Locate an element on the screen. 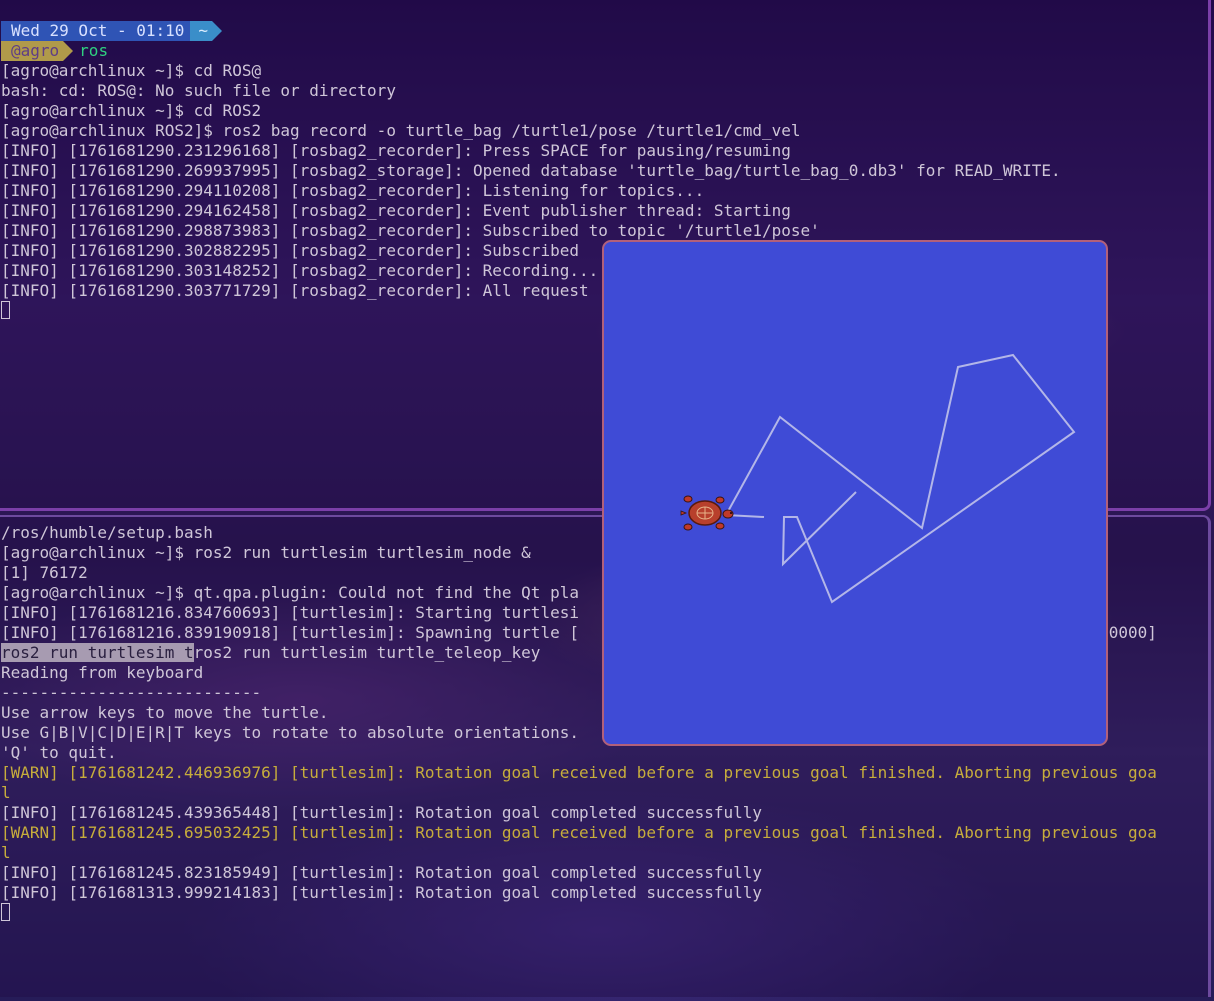 This screenshot has width=1214, height=1001. prompt-dir: ros is located at coordinates (94, 50).